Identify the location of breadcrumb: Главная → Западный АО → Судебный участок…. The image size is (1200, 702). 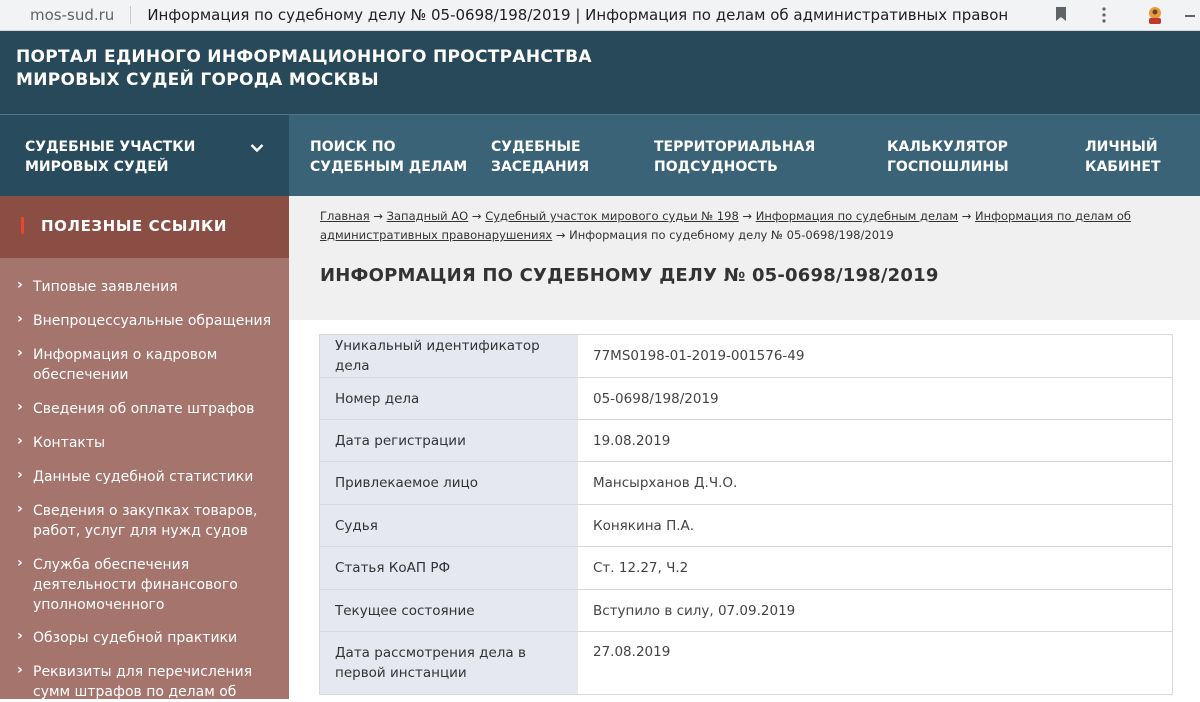
(750, 226).